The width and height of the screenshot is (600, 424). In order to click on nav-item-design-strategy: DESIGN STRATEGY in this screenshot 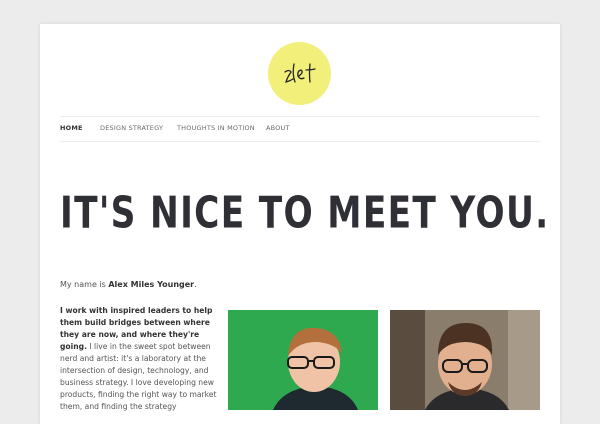, I will do `click(131, 128)`.